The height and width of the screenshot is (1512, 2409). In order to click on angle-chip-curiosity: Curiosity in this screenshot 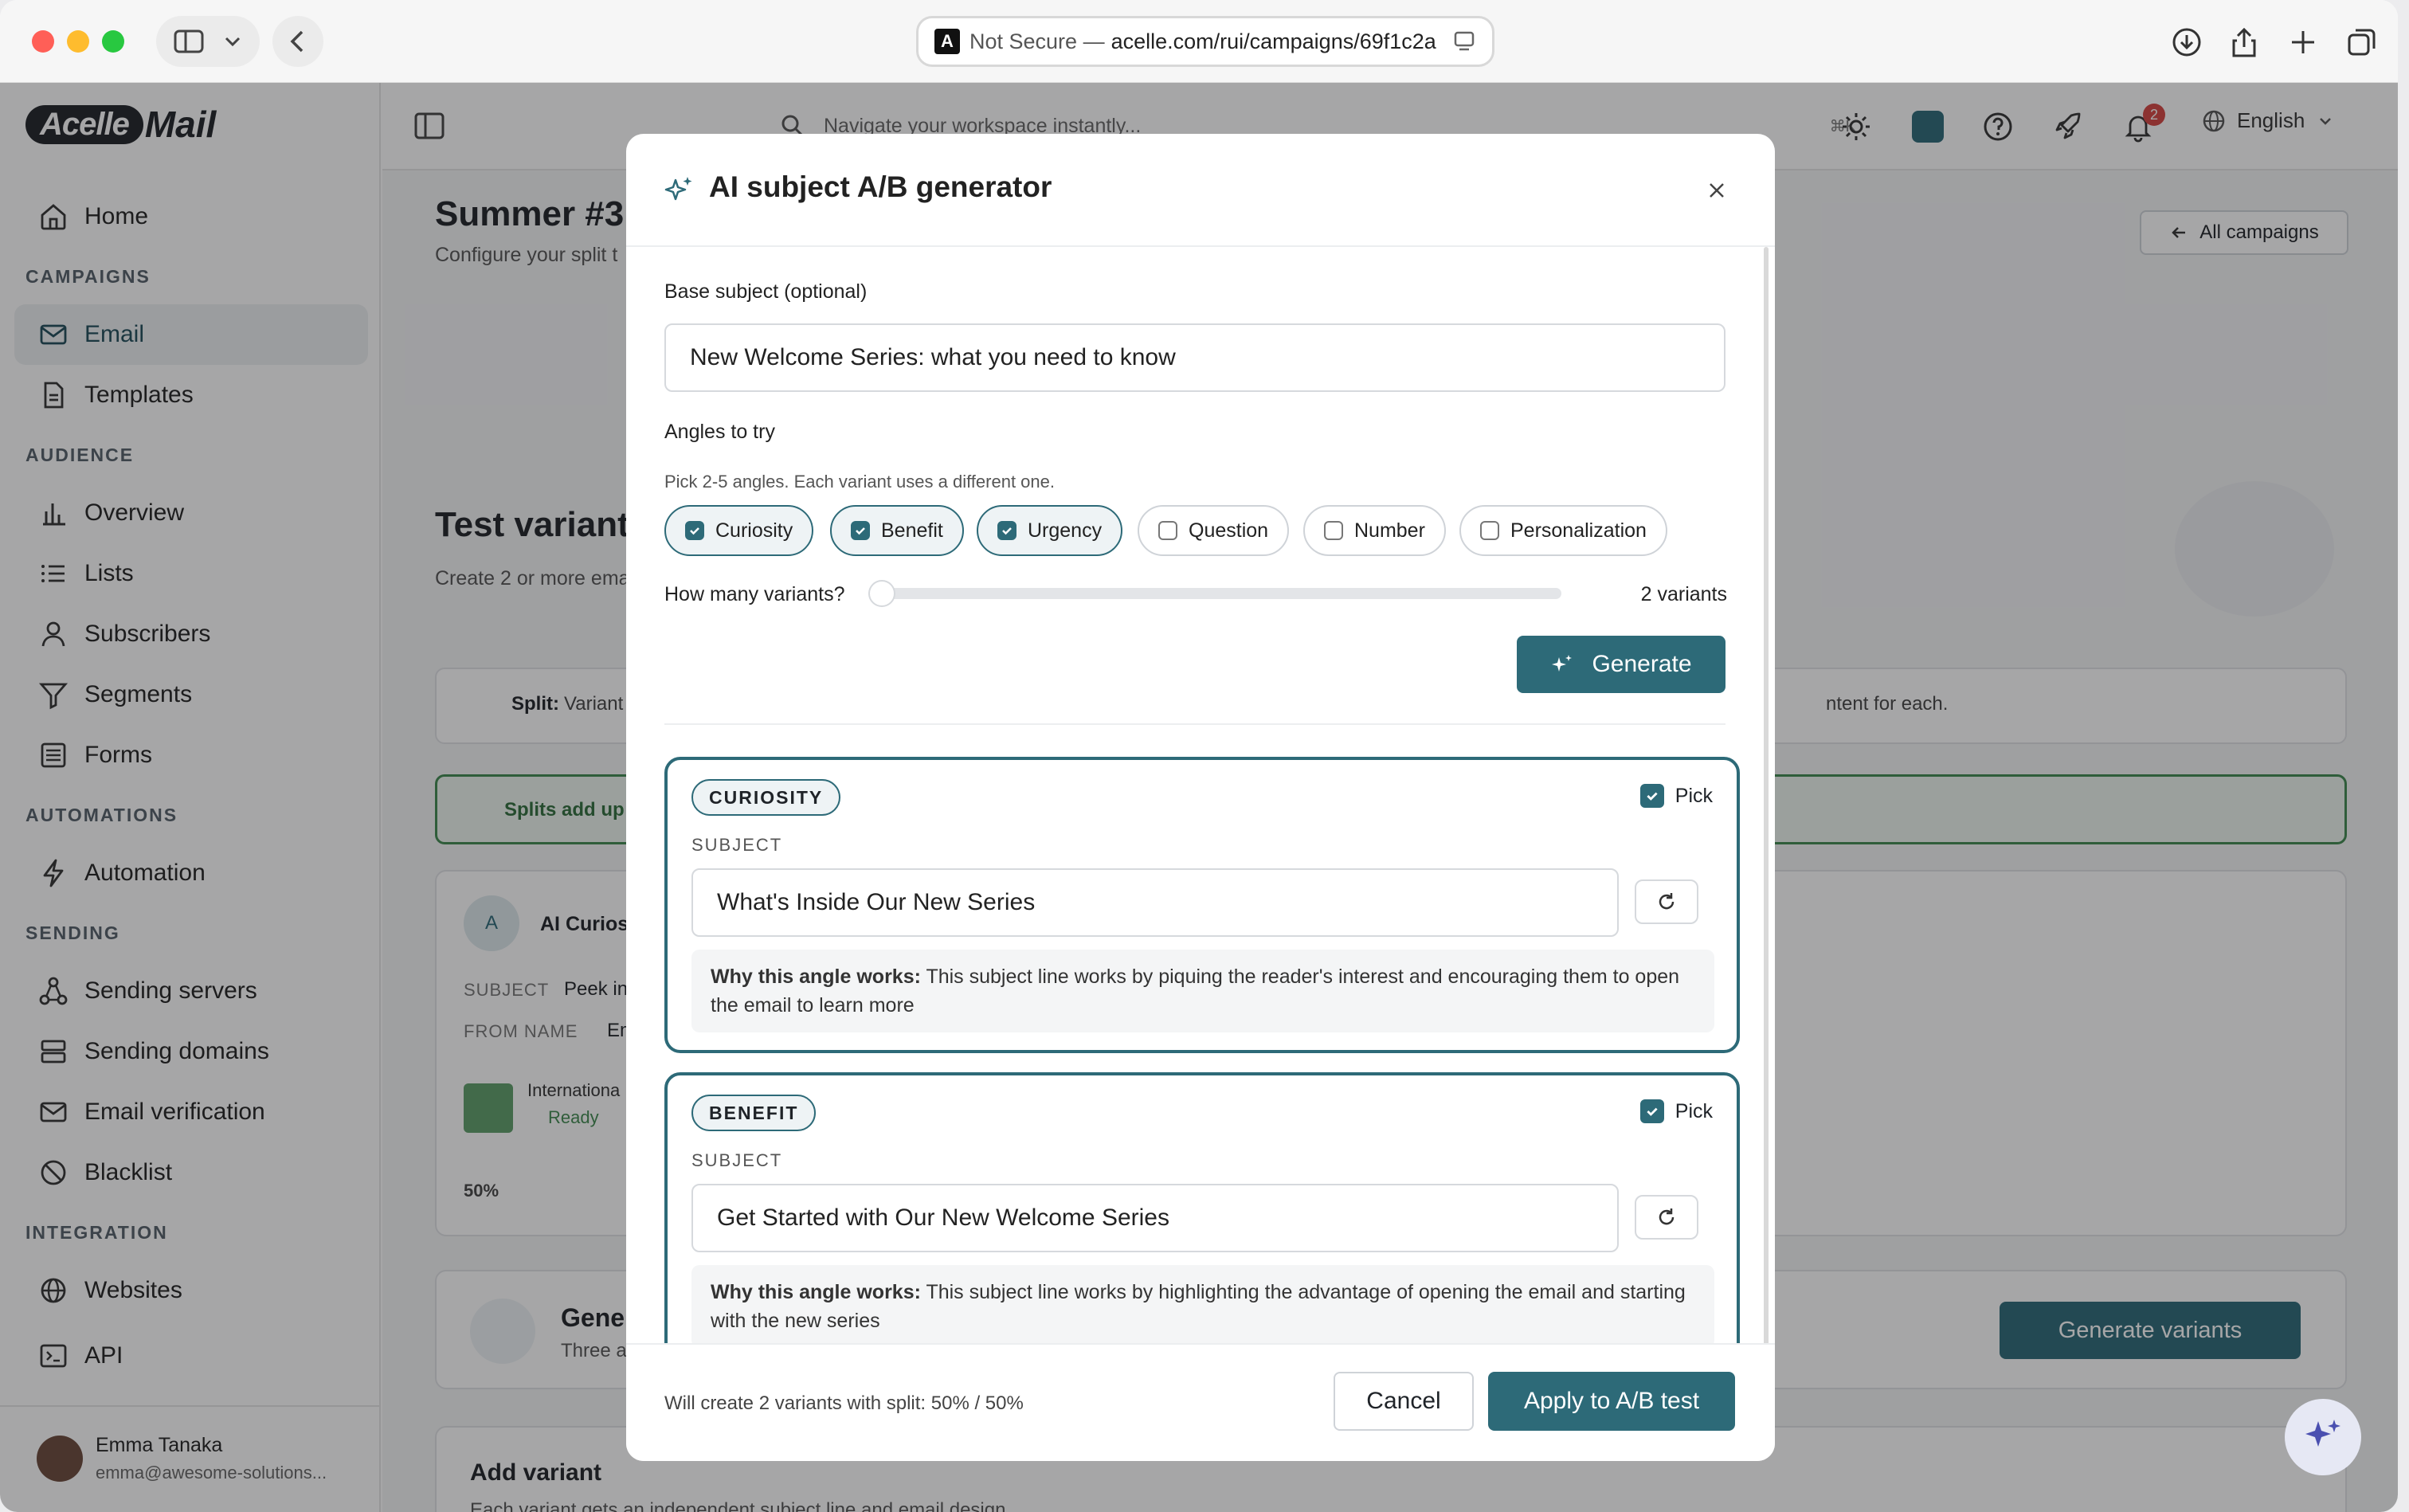, I will do `click(739, 531)`.